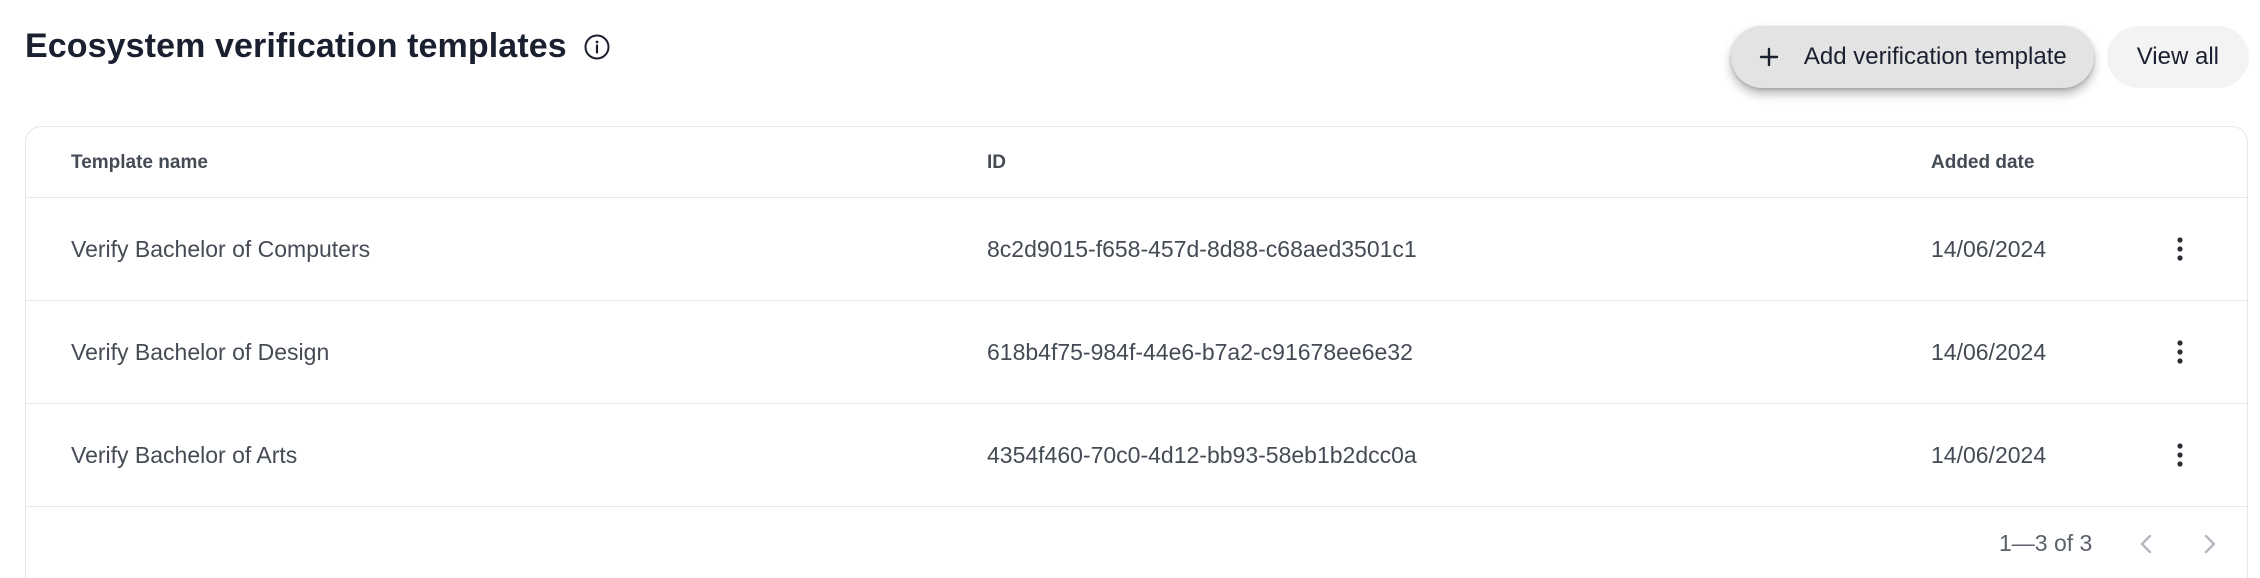 Image resolution: width=2260 pixels, height=578 pixels. Describe the element at coordinates (139, 162) in the screenshot. I see `column-header-template-name: Template name` at that location.